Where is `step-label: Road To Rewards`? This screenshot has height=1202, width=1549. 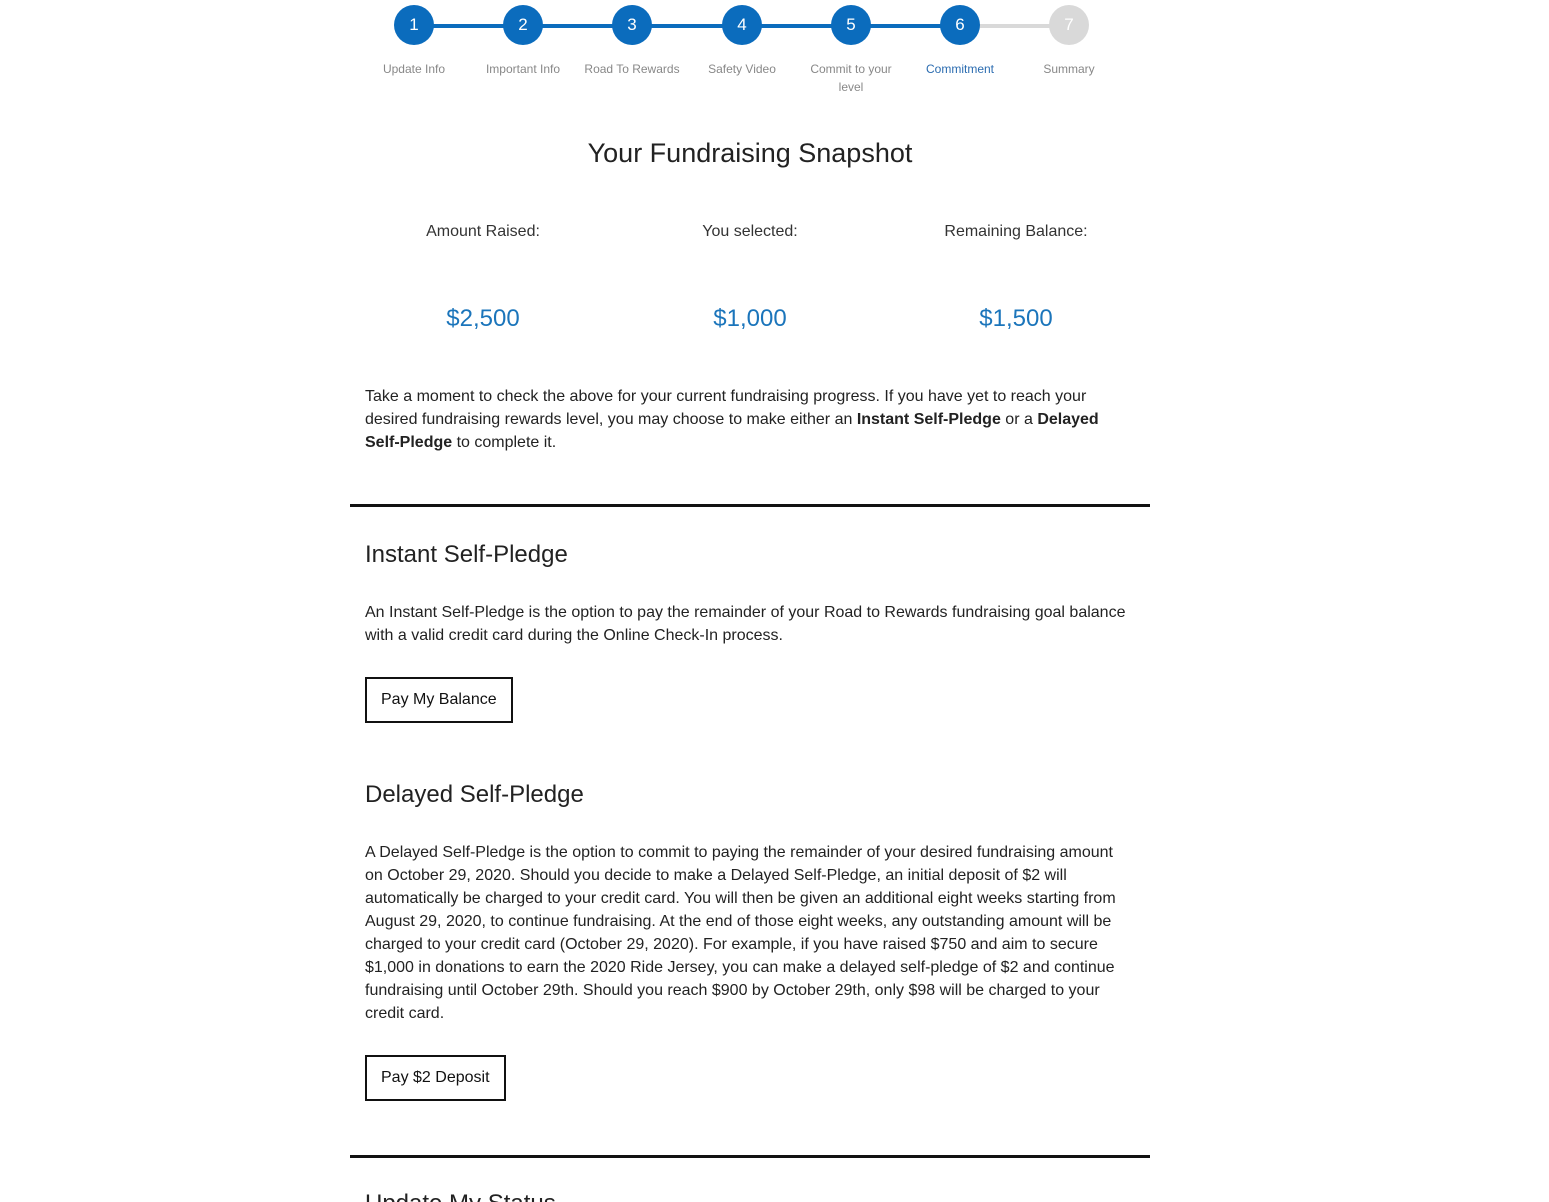 step-label: Road To Rewards is located at coordinates (632, 69).